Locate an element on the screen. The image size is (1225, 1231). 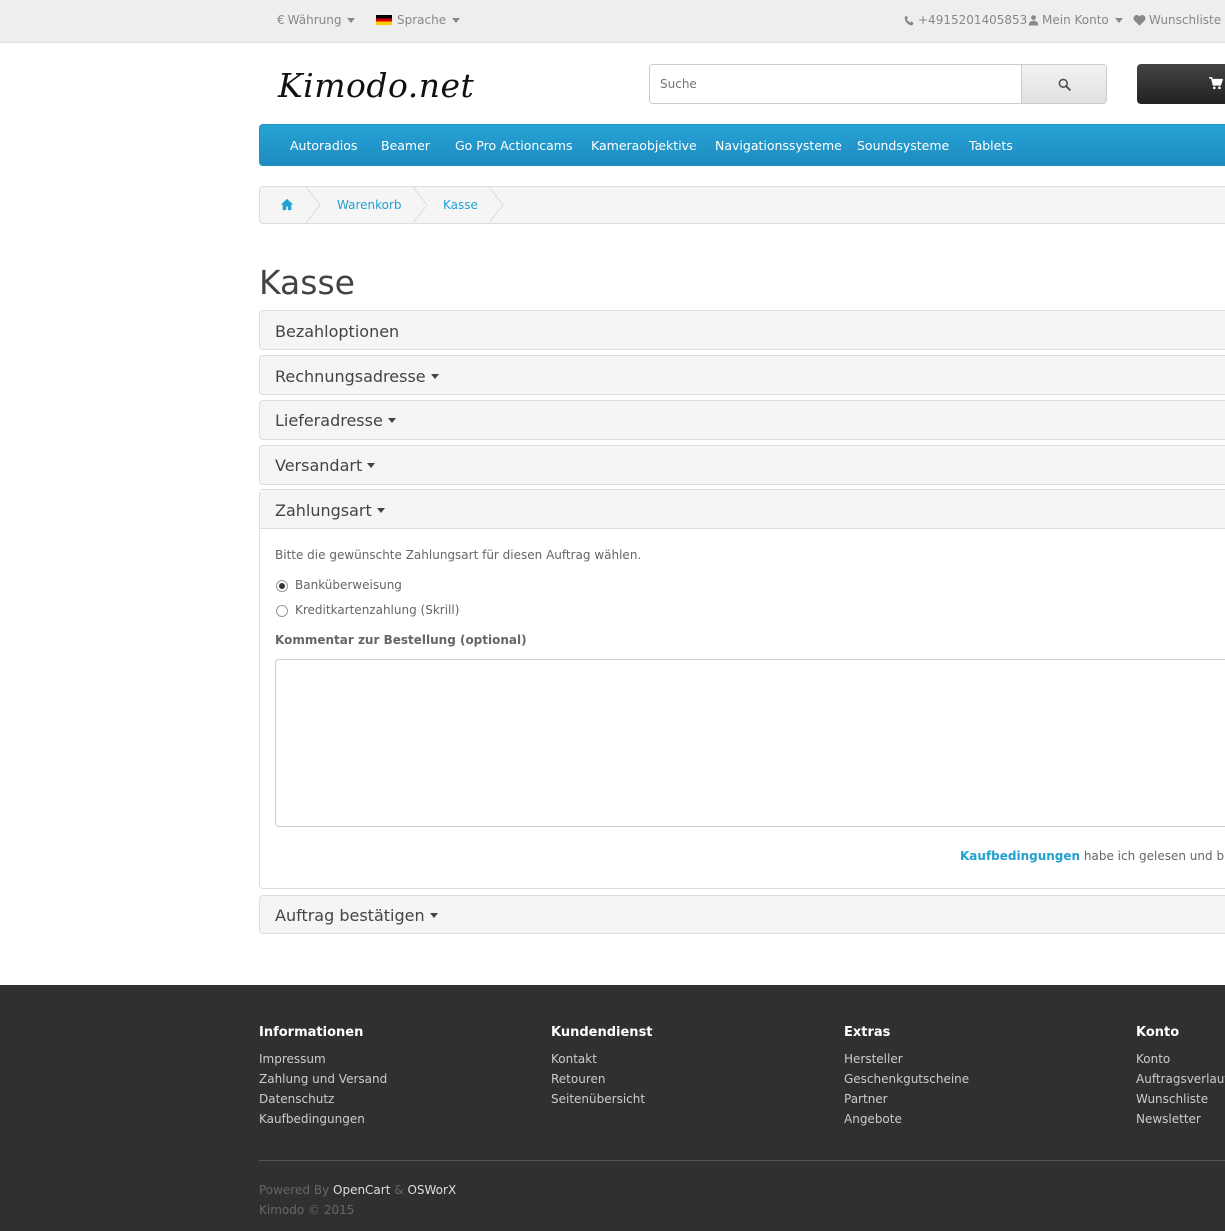
panel-bezahloptionen: Bezahloptionen is located at coordinates (742, 330).